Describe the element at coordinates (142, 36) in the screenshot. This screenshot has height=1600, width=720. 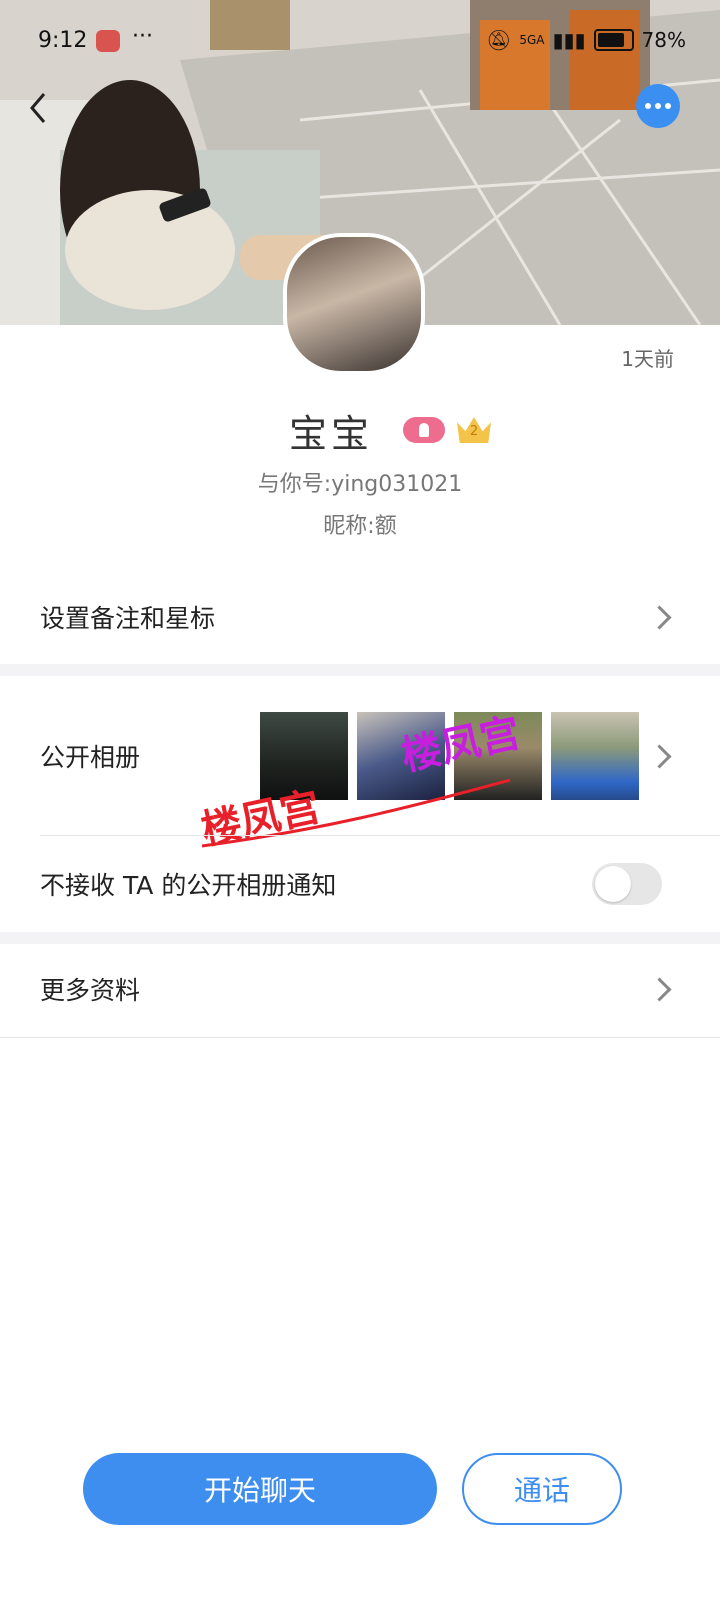
I see `more-notifications-icon: ···` at that location.